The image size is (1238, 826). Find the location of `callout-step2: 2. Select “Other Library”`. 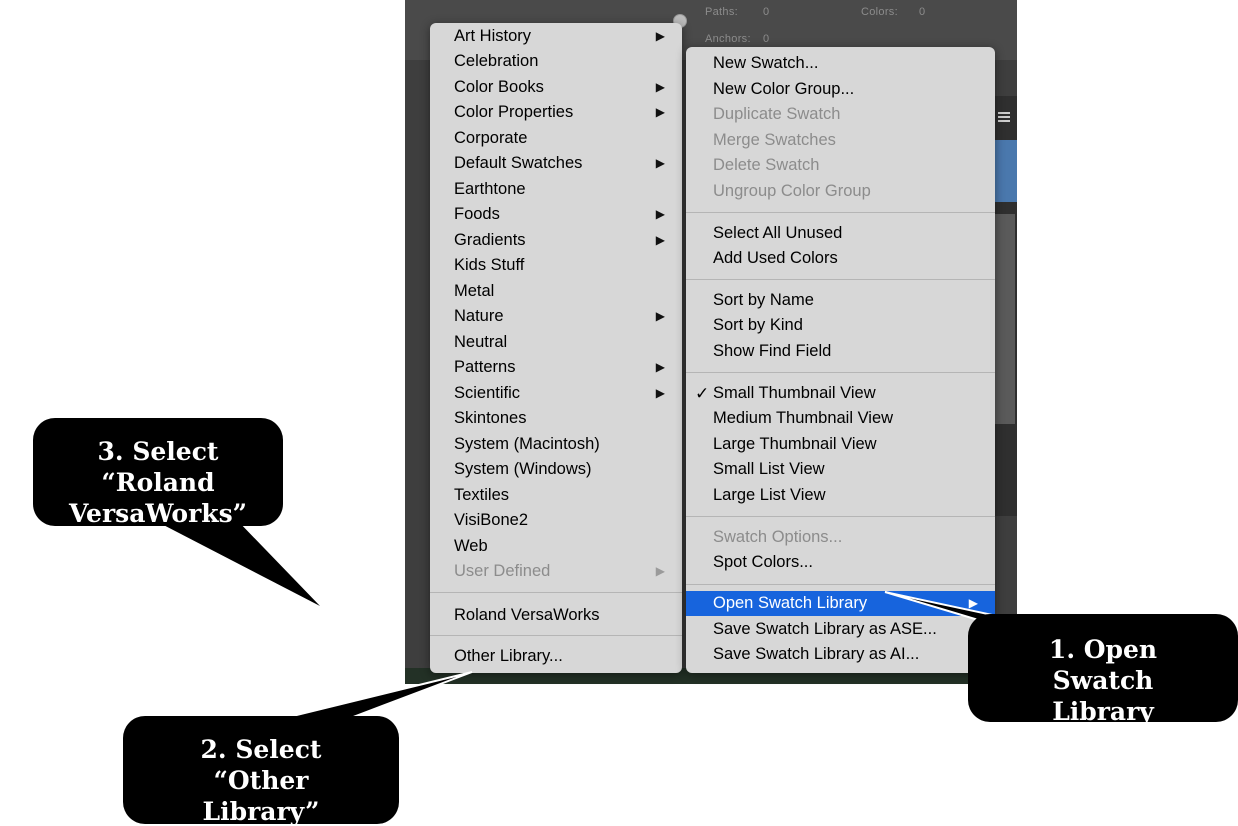

callout-step2: 2. Select “Other Library” is located at coordinates (261, 770).